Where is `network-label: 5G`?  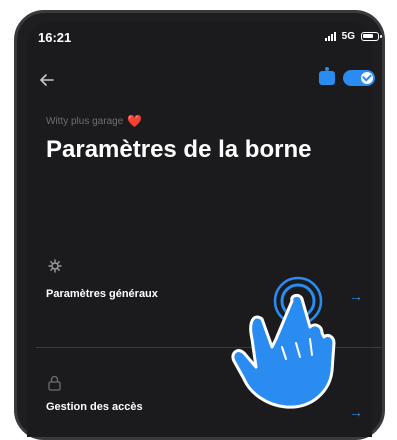 network-label: 5G is located at coordinates (348, 36).